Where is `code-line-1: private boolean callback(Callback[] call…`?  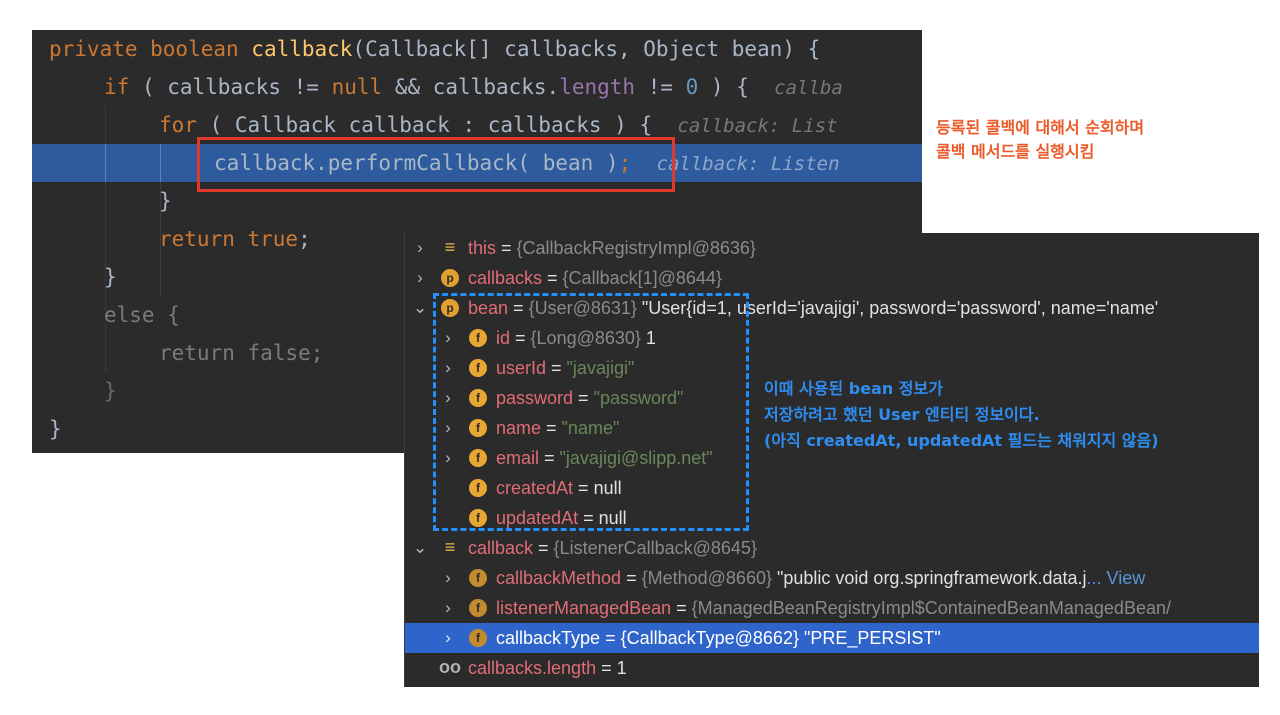
code-line-1: private boolean callback(Callback[] call… is located at coordinates (477, 49).